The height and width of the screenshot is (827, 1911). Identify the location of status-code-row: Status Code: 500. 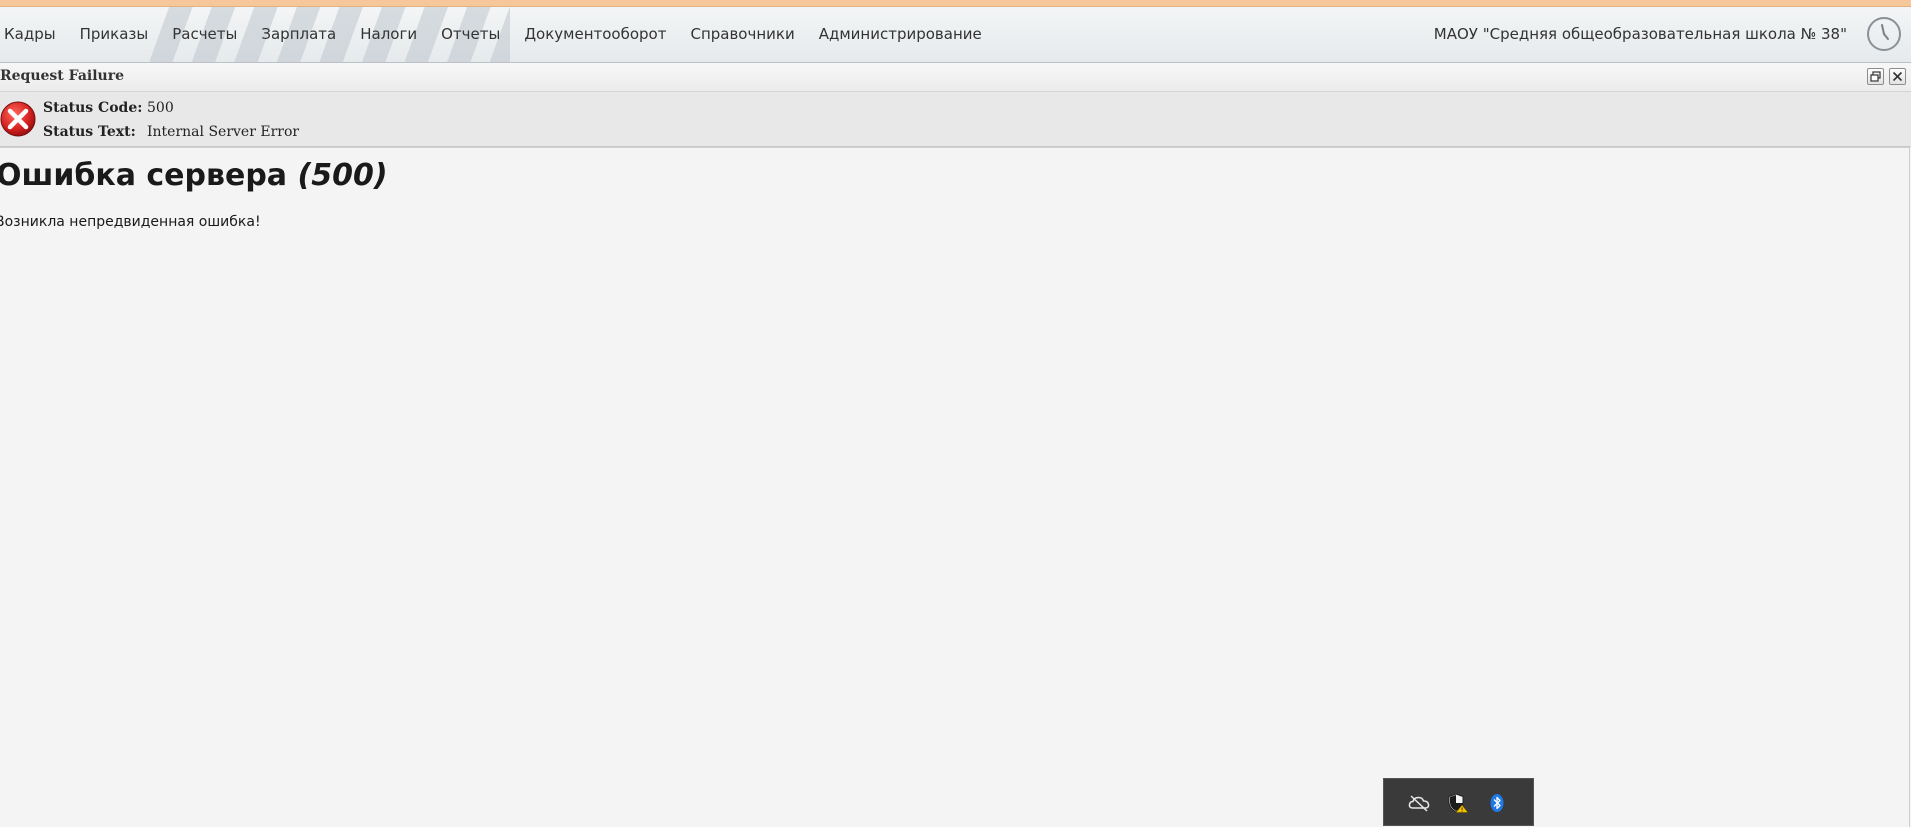
(108, 108).